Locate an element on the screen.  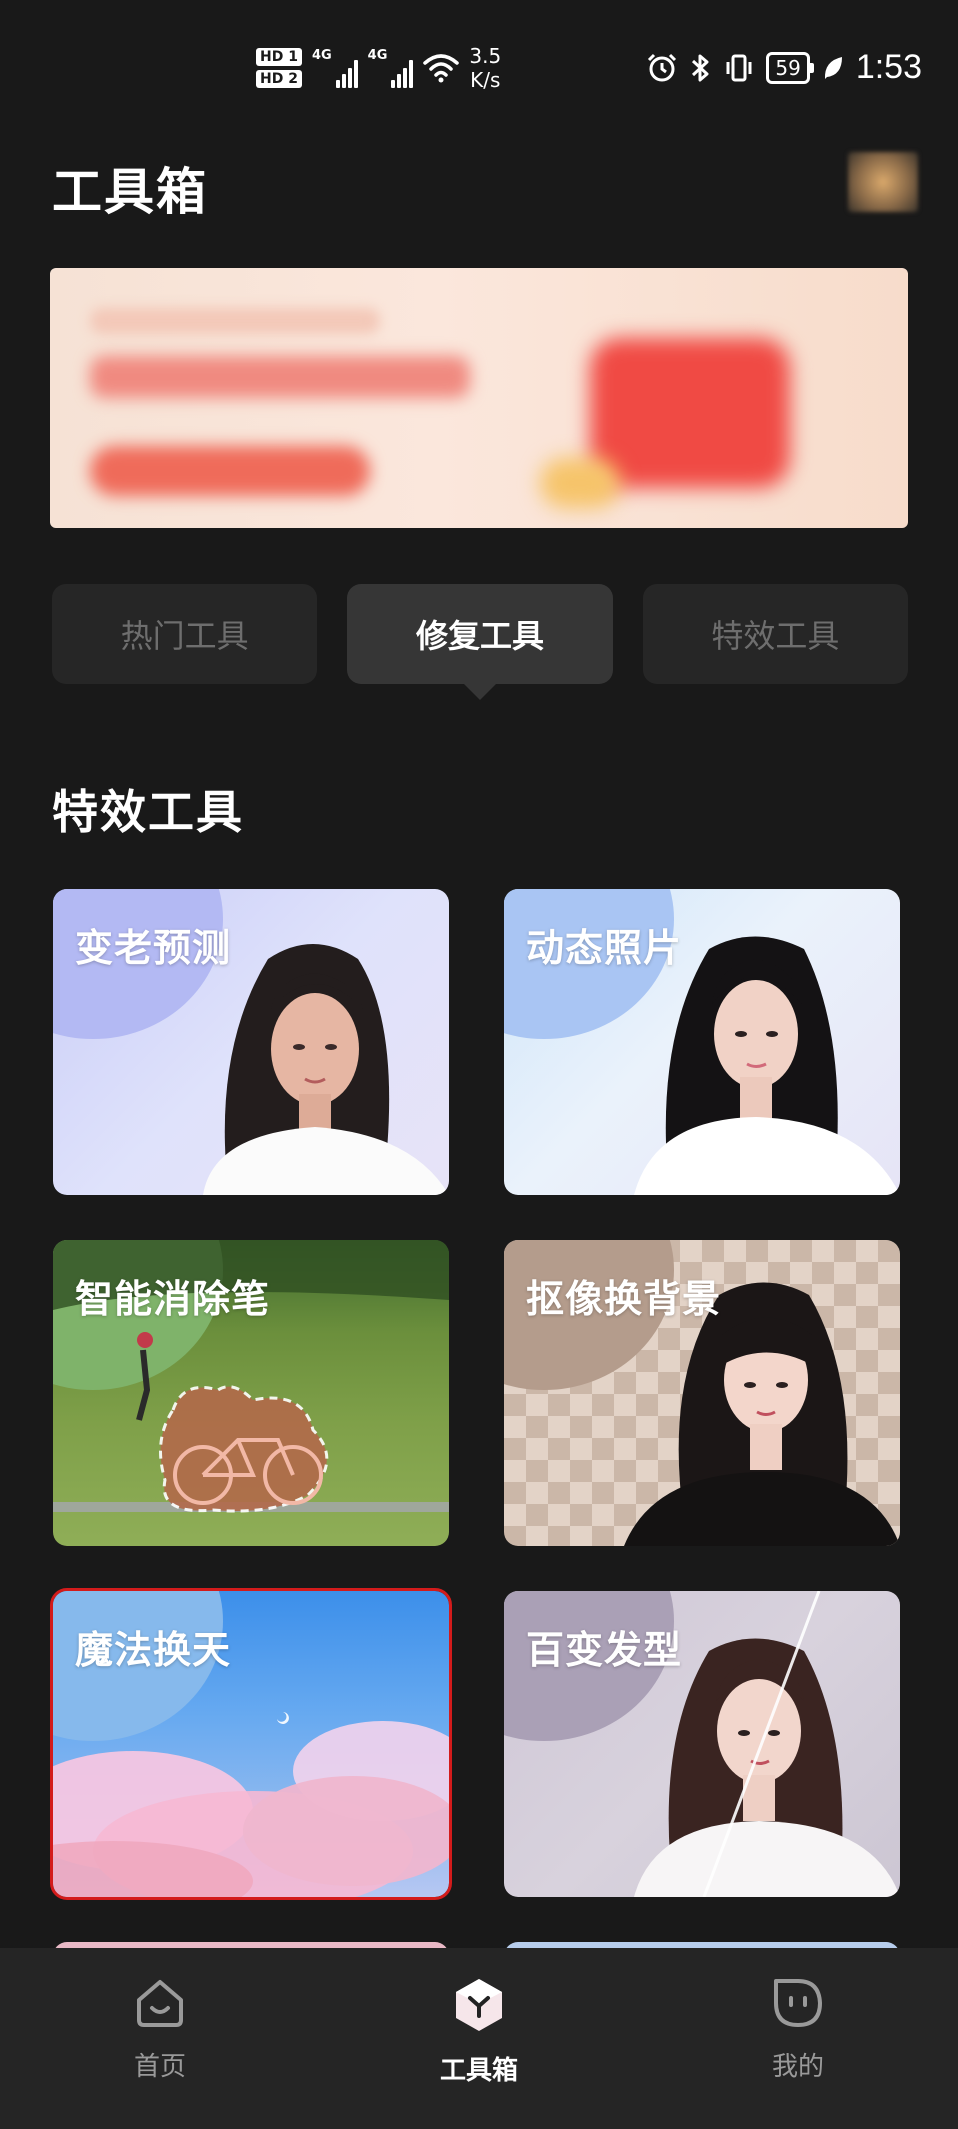
tool-label: 智能消除笔 is located at coordinates (173, 1299).